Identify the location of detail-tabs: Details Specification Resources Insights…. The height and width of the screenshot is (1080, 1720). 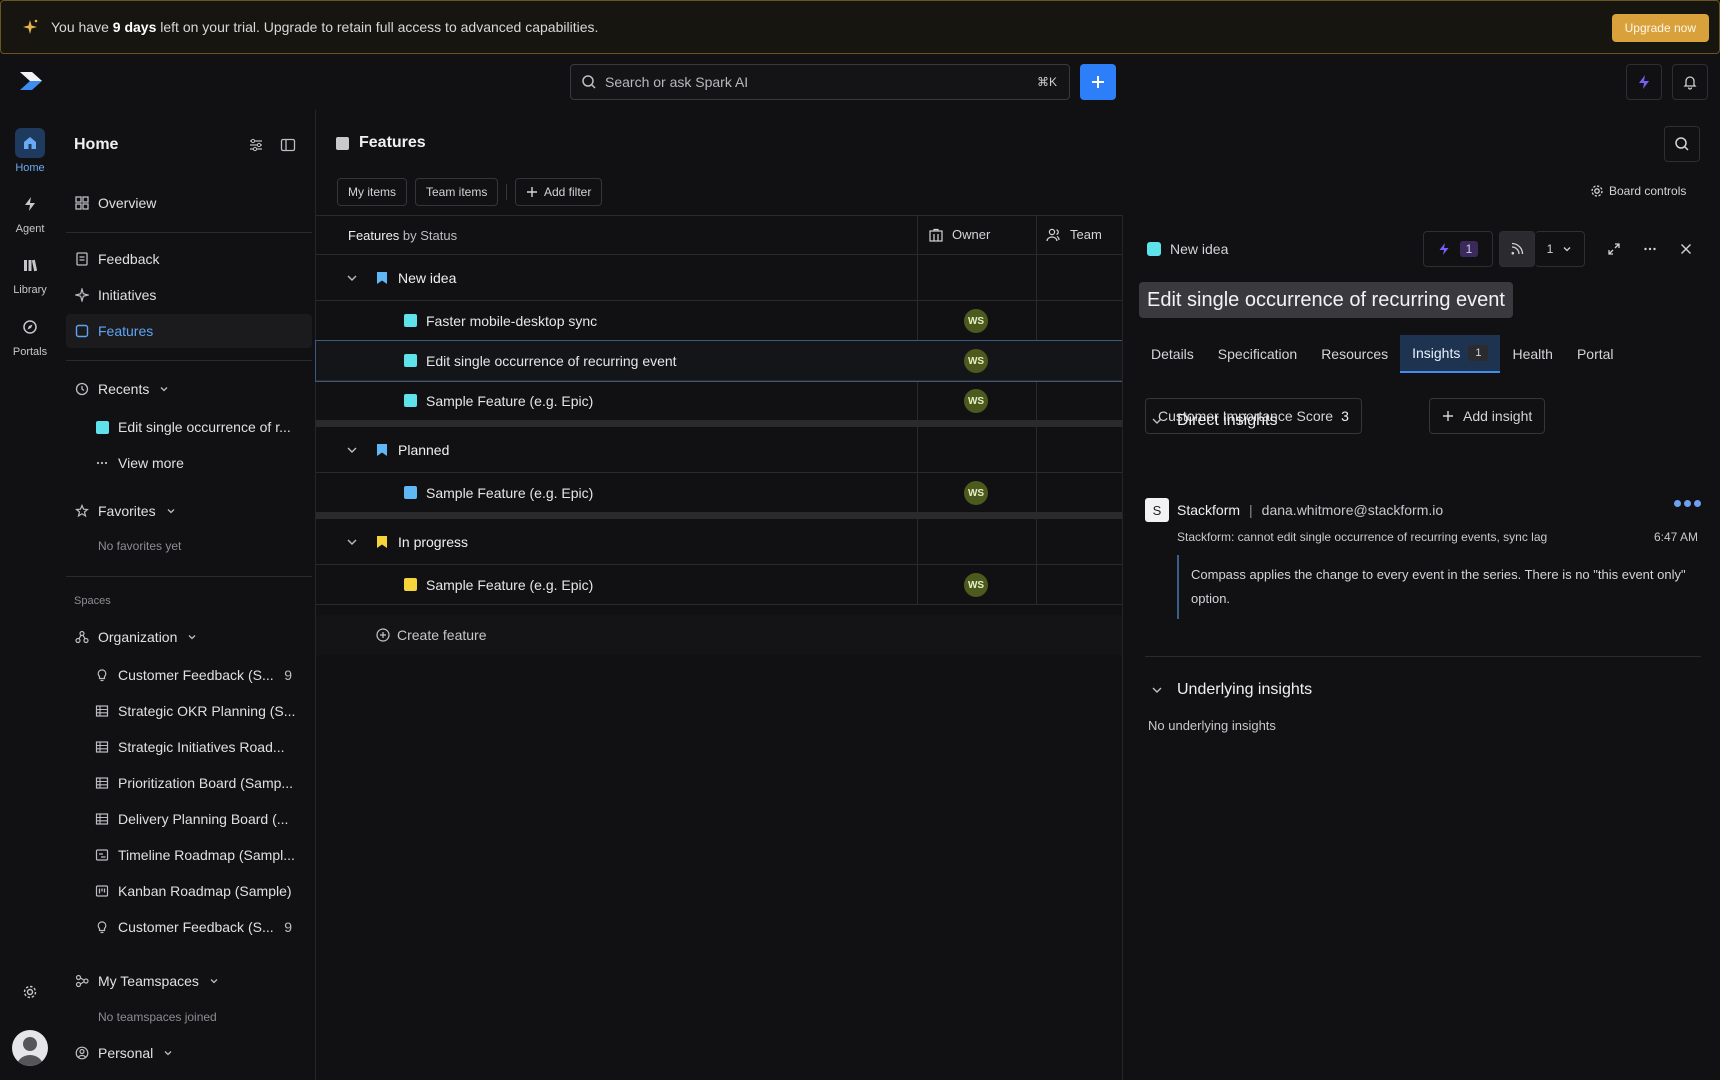
(1382, 354).